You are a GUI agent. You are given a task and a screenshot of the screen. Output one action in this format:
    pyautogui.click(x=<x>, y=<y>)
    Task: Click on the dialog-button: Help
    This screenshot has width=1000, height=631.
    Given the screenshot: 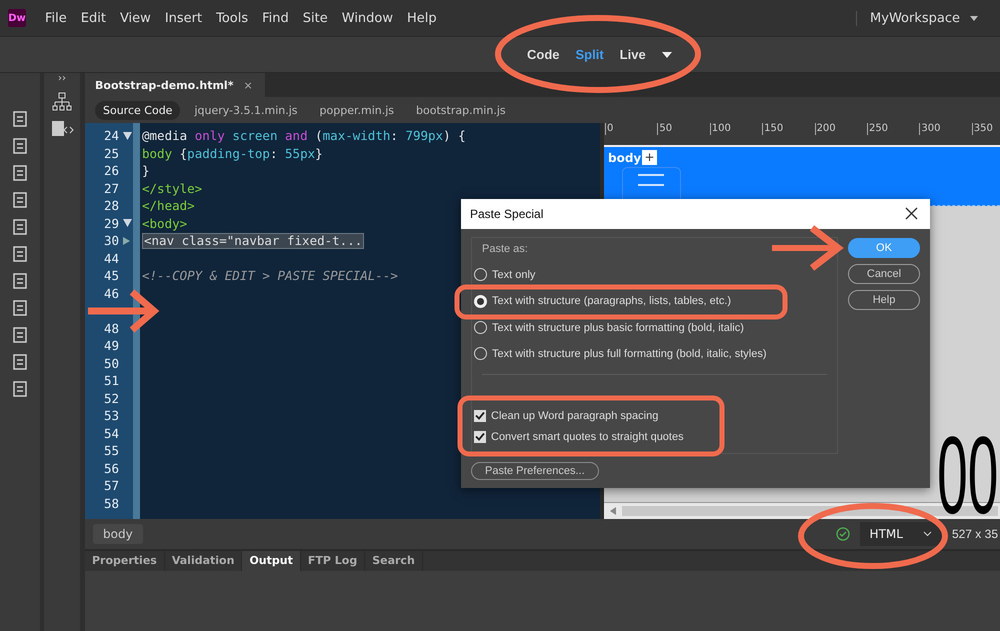 What is the action you would take?
    pyautogui.click(x=884, y=300)
    